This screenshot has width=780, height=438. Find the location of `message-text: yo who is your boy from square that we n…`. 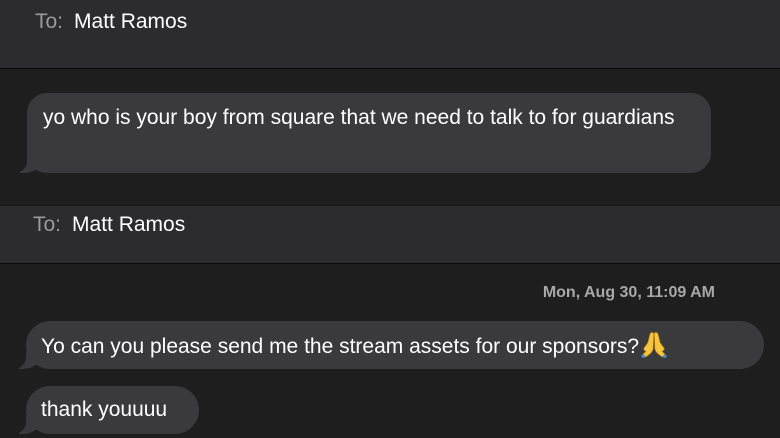

message-text: yo who is your boy from square that we n… is located at coordinates (359, 117).